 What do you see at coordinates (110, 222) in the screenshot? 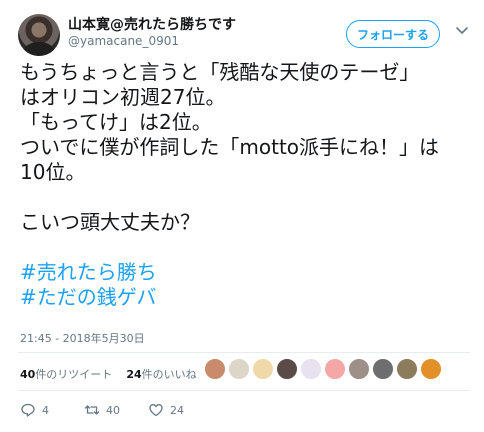
I see `tweet-line: こいつ頭大丈夫か？` at bounding box center [110, 222].